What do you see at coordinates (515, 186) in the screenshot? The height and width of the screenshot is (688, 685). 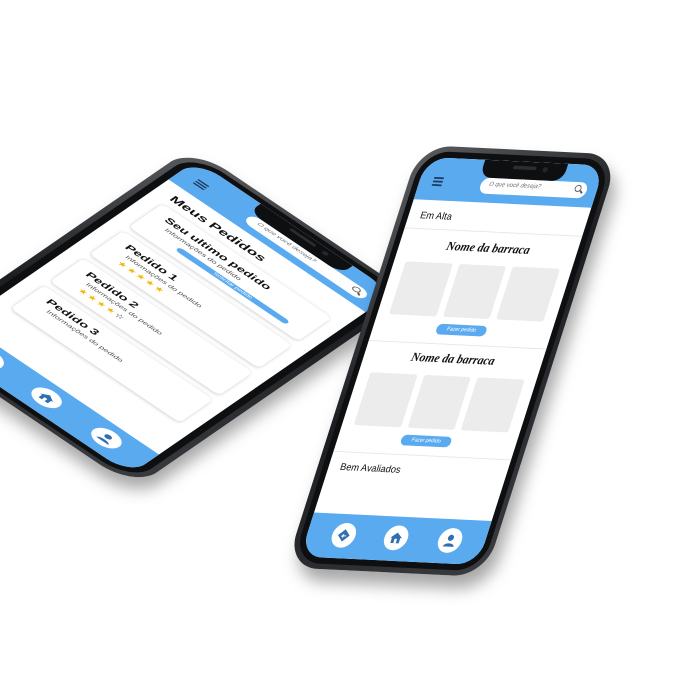 I see `search-placeholder: O que você deseja?` at bounding box center [515, 186].